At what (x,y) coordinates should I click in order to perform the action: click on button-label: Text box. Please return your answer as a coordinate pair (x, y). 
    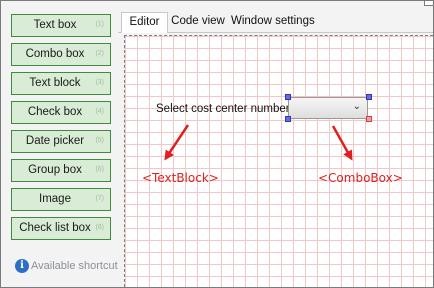
    Looking at the image, I should click on (55, 25).